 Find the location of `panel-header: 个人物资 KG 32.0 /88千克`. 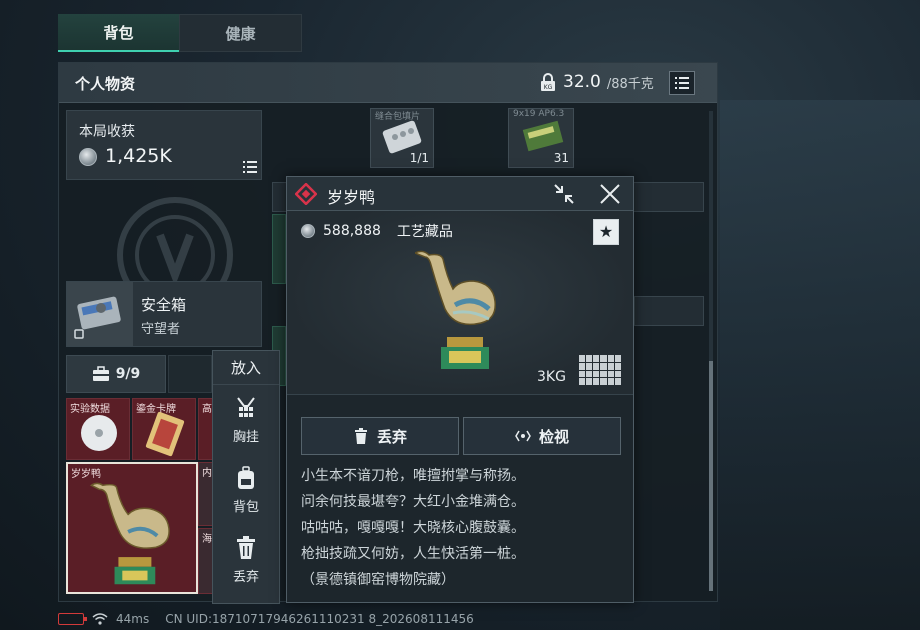

panel-header: 个人物资 KG 32.0 /88千克 is located at coordinates (388, 83).